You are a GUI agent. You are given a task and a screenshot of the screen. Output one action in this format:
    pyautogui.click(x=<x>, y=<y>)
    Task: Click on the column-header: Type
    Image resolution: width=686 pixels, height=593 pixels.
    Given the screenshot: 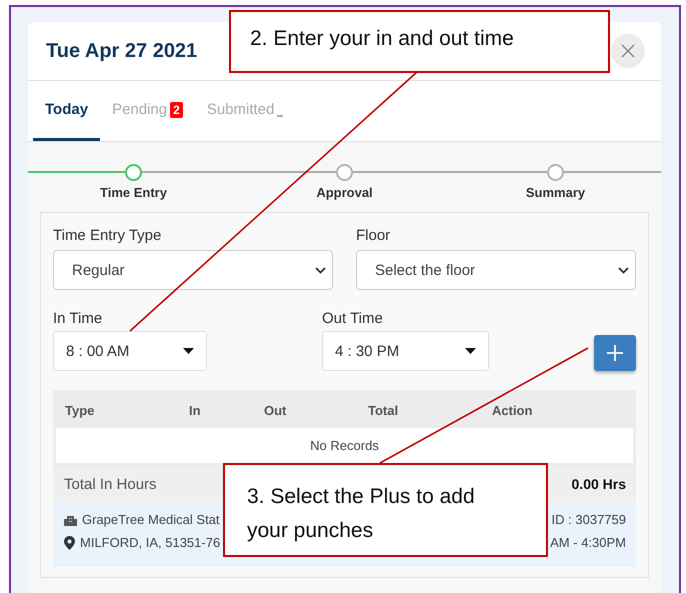 What is the action you would take?
    pyautogui.click(x=80, y=410)
    